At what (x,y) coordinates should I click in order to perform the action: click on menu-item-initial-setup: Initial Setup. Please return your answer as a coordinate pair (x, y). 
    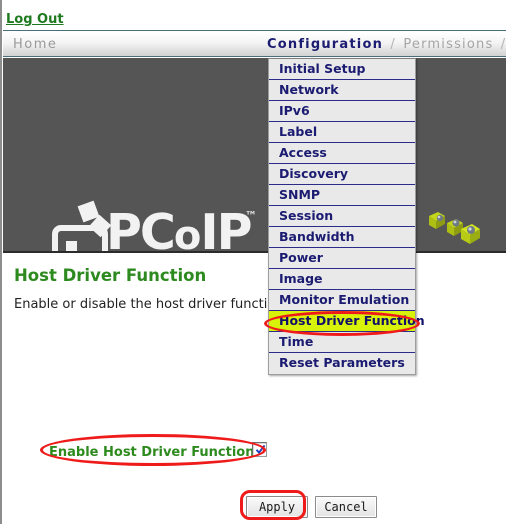
    Looking at the image, I should click on (342, 69).